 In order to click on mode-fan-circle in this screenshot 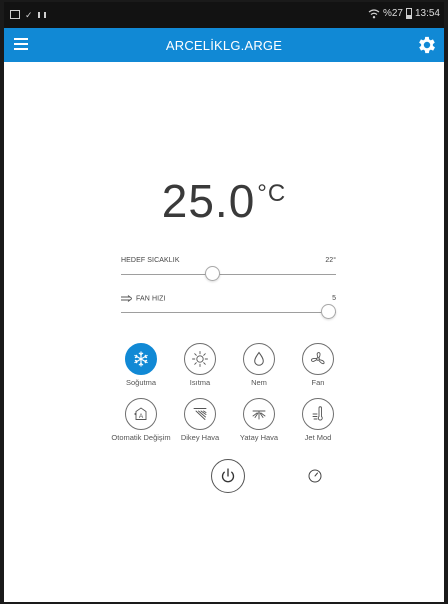, I will do `click(318, 359)`.